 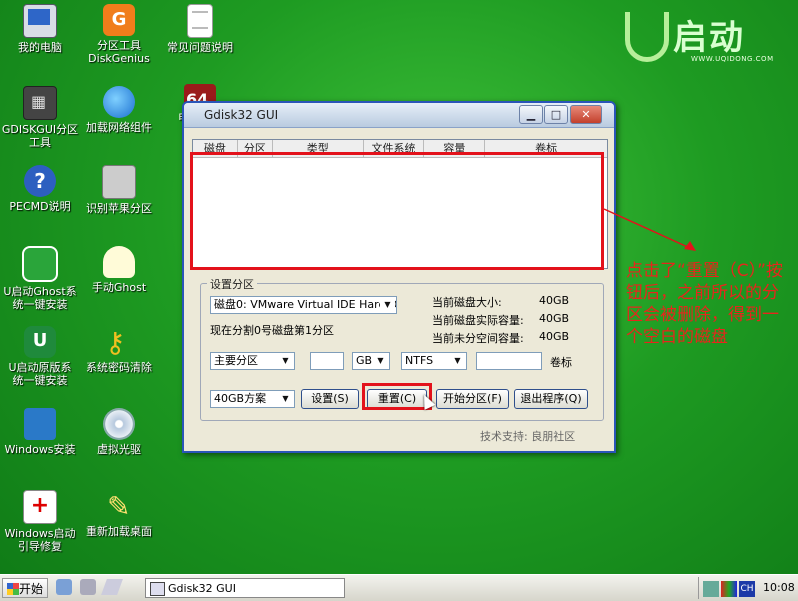 What do you see at coordinates (586, 114) in the screenshot?
I see `close-button: ✕` at bounding box center [586, 114].